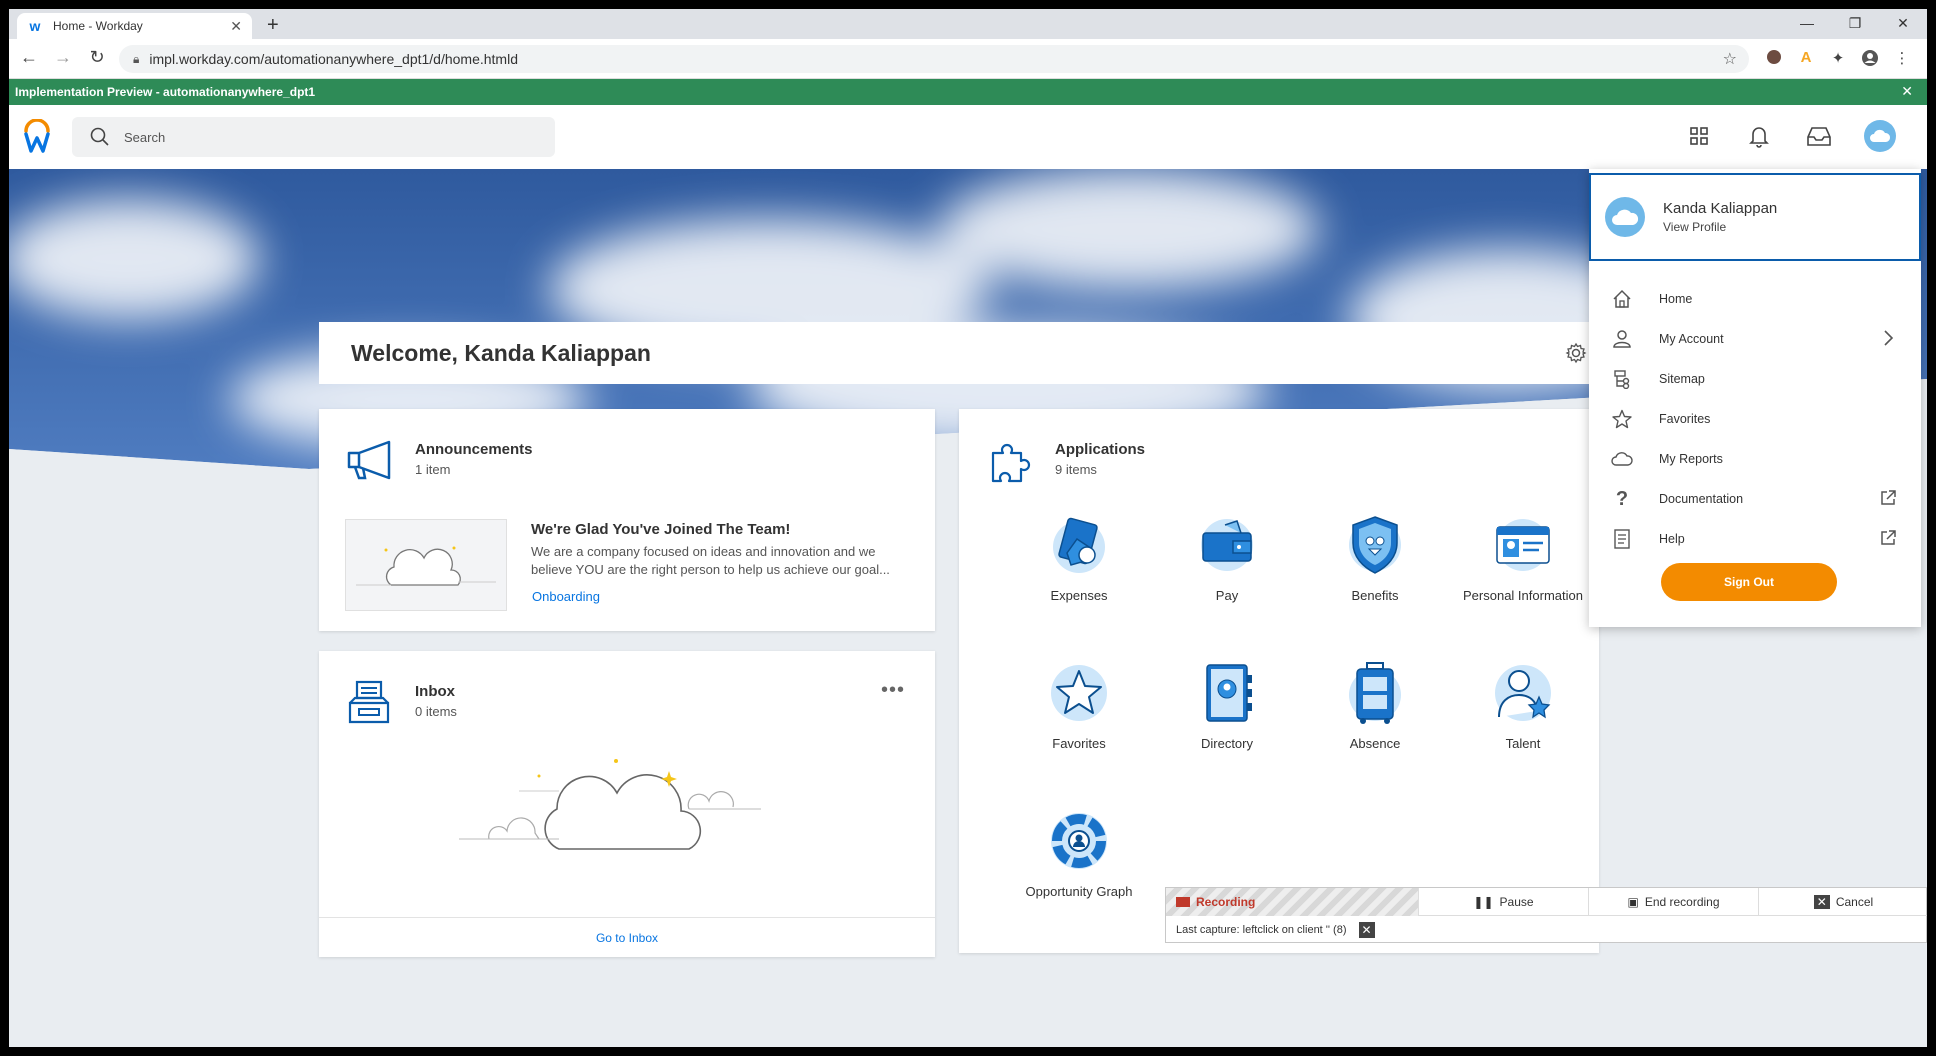  I want to click on lock-icon: 🔒︎, so click(136, 58).